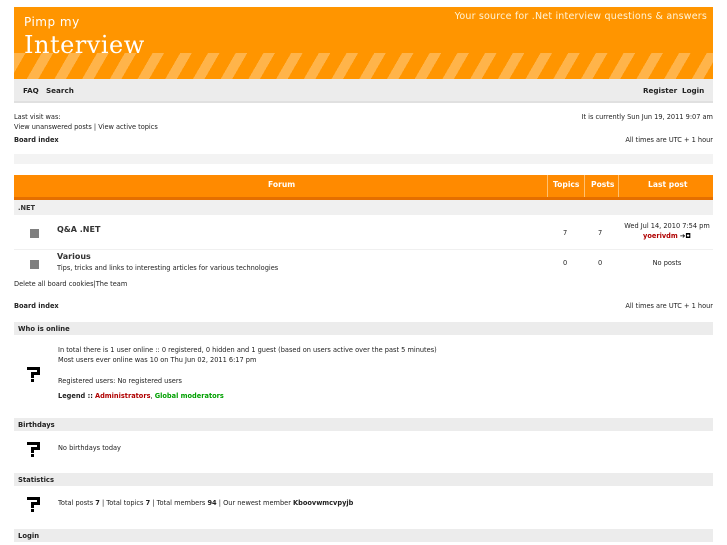 The height and width of the screenshot is (545, 727). Describe the element at coordinates (363, 207) in the screenshot. I see `category-row: .NET` at that location.